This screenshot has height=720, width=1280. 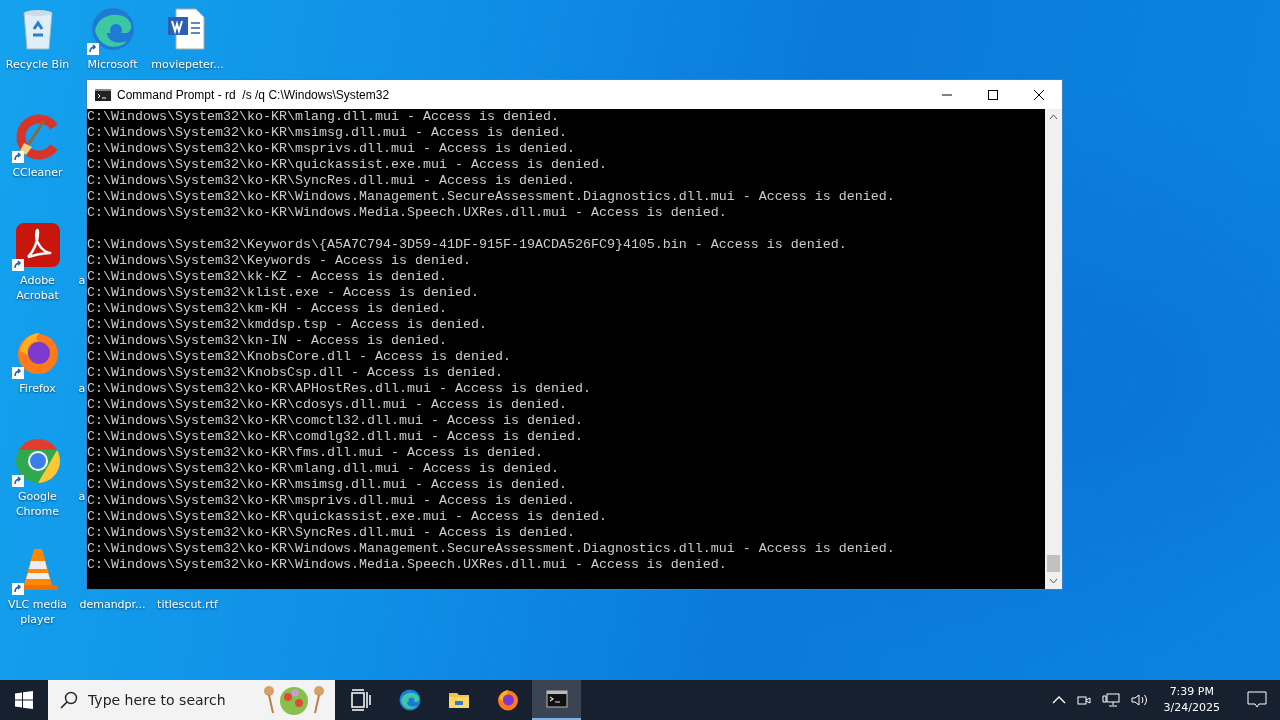 What do you see at coordinates (287, 325) in the screenshot?
I see `console-line: C:\Windows\System32\kmddsp.tsp - Access is denied.` at bounding box center [287, 325].